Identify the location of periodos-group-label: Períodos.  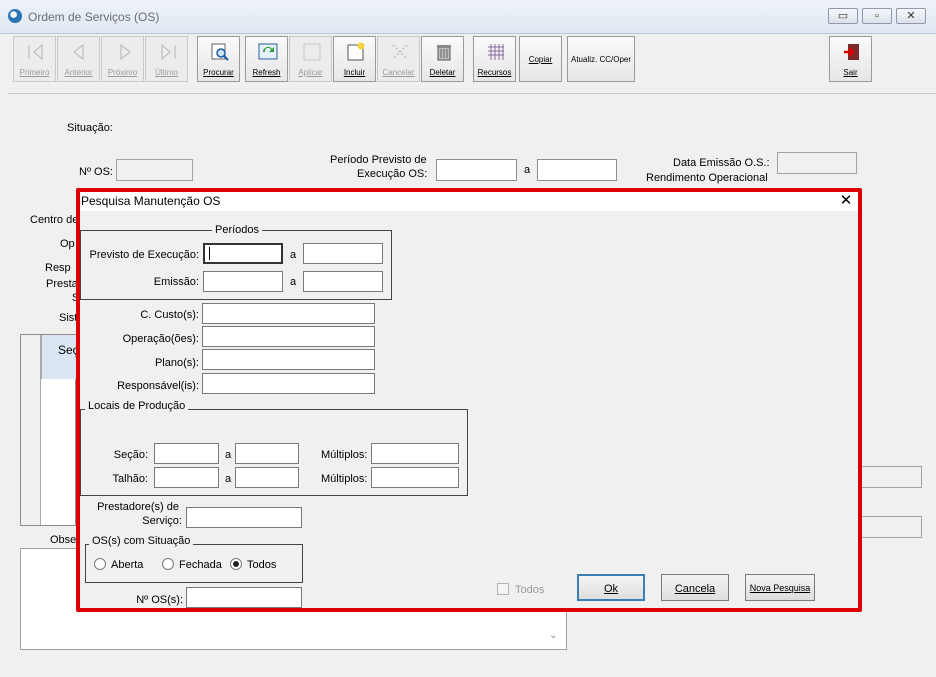
(237, 230).